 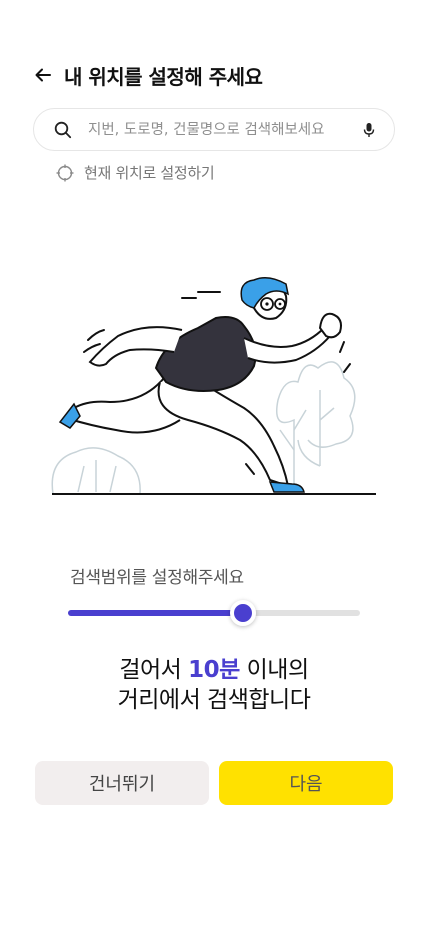 What do you see at coordinates (243, 613) in the screenshot?
I see `slider-thumb` at bounding box center [243, 613].